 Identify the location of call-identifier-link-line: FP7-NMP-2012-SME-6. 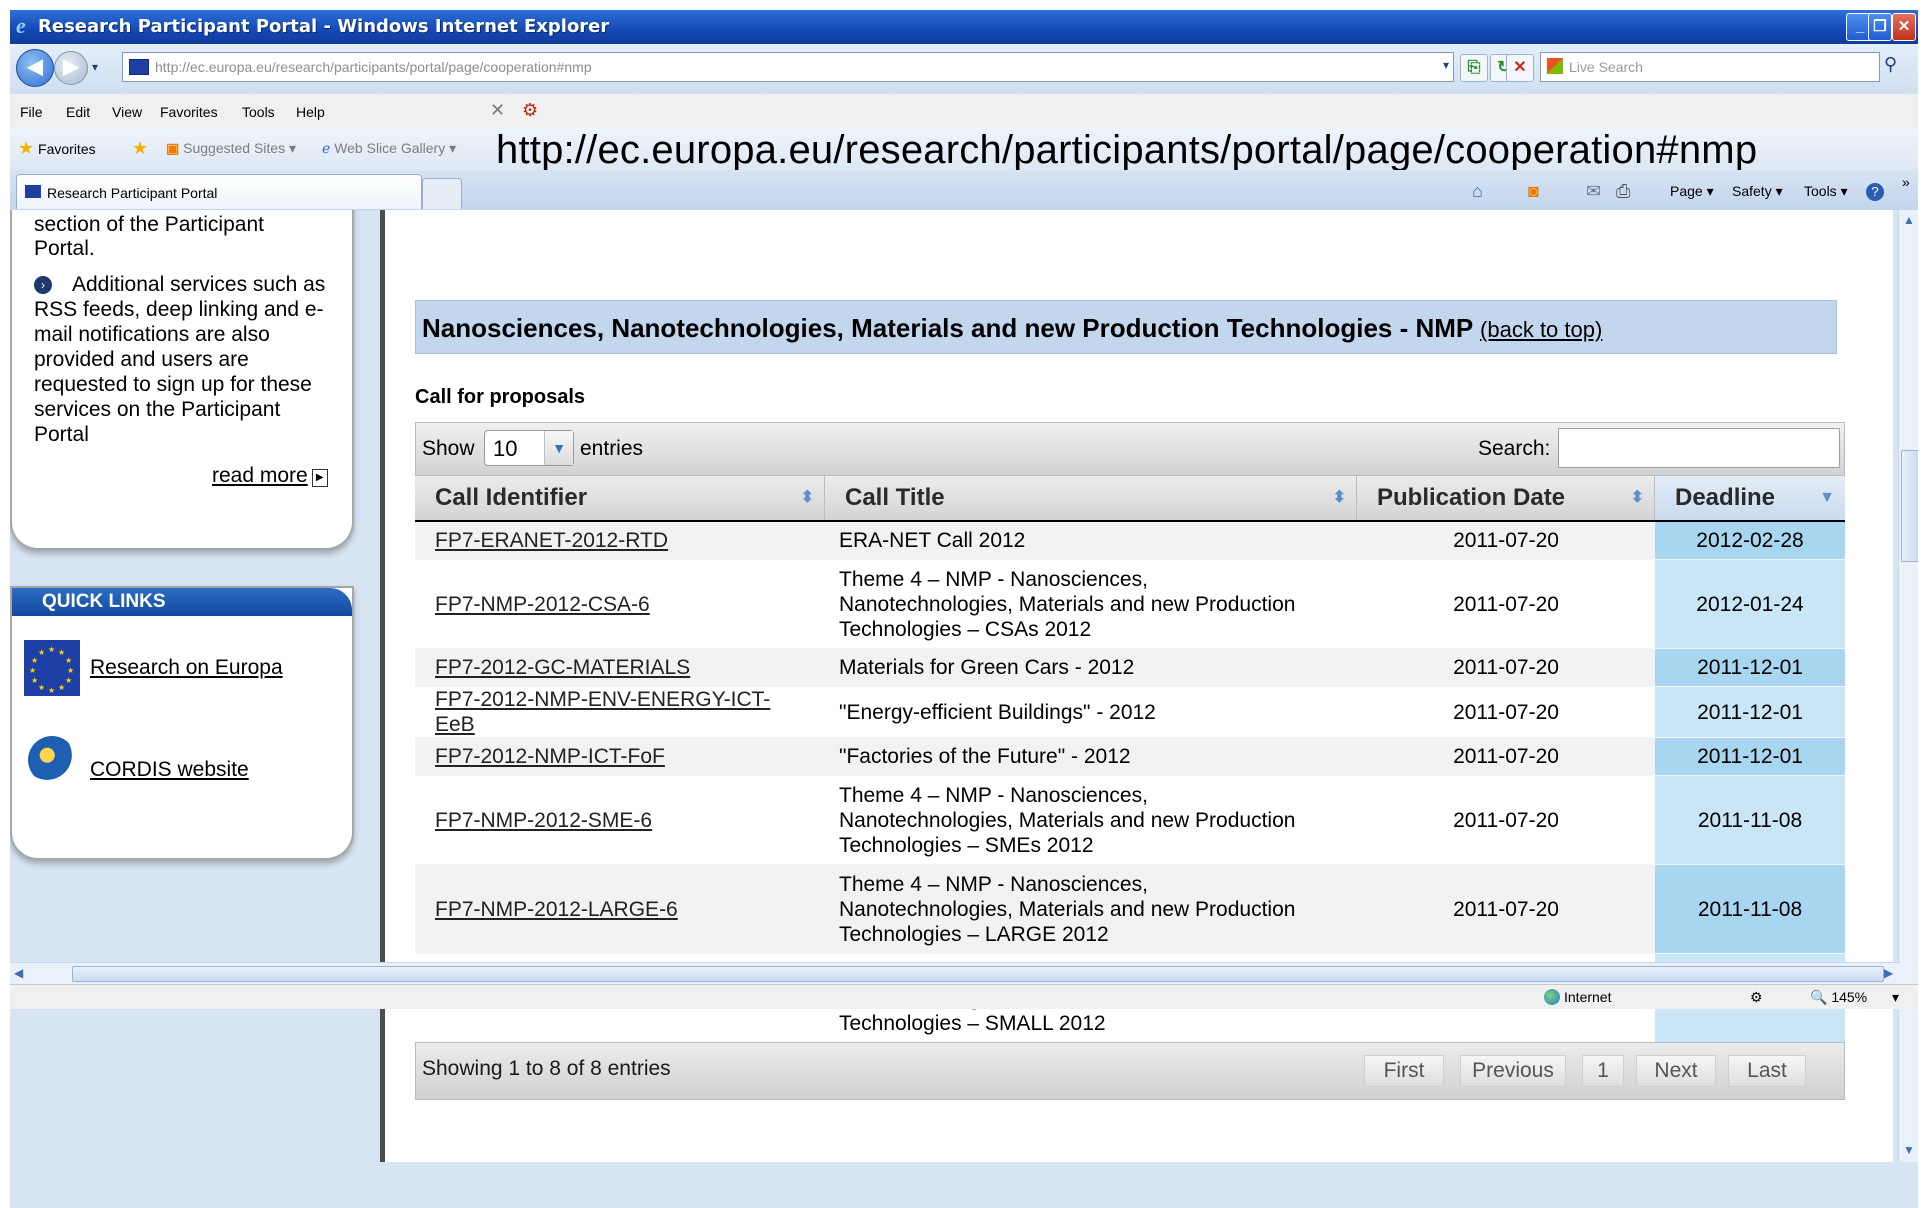
(615, 820).